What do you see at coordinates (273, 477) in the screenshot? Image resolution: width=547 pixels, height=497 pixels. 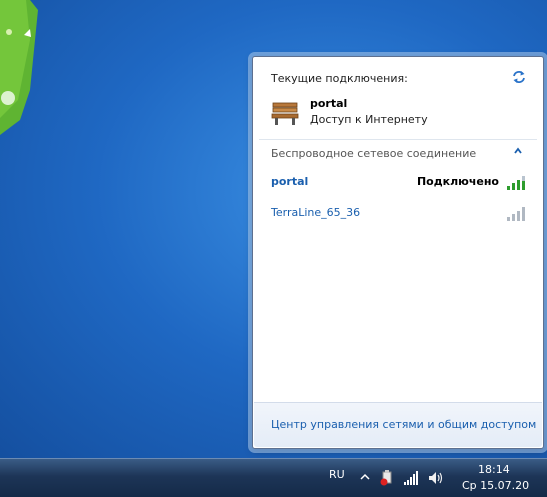 I see `taskbar: RU 18:14 Ср 15.07.20` at bounding box center [273, 477].